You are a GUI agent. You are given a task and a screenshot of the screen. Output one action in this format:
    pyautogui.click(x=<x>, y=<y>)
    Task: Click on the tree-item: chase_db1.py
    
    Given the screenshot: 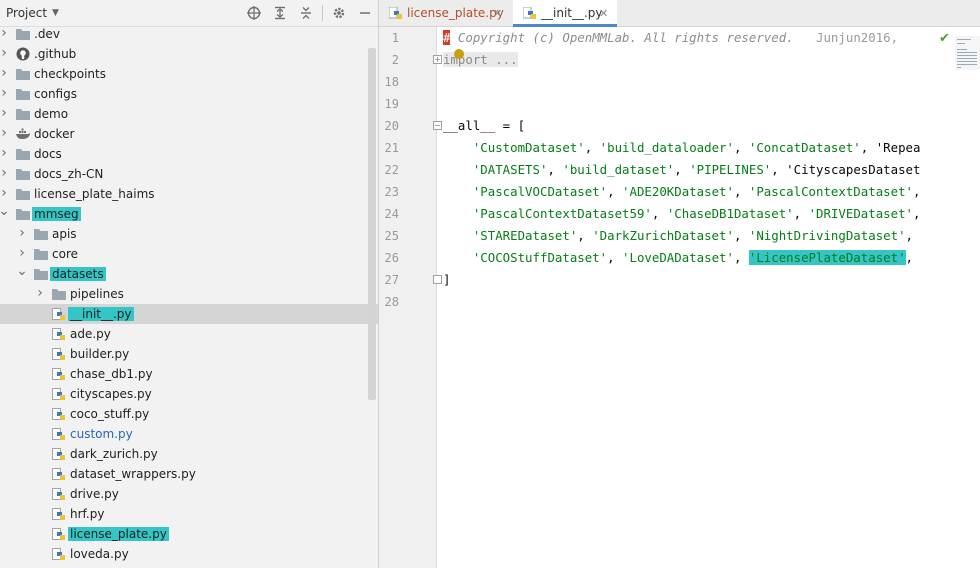 What is the action you would take?
    pyautogui.click(x=189, y=374)
    